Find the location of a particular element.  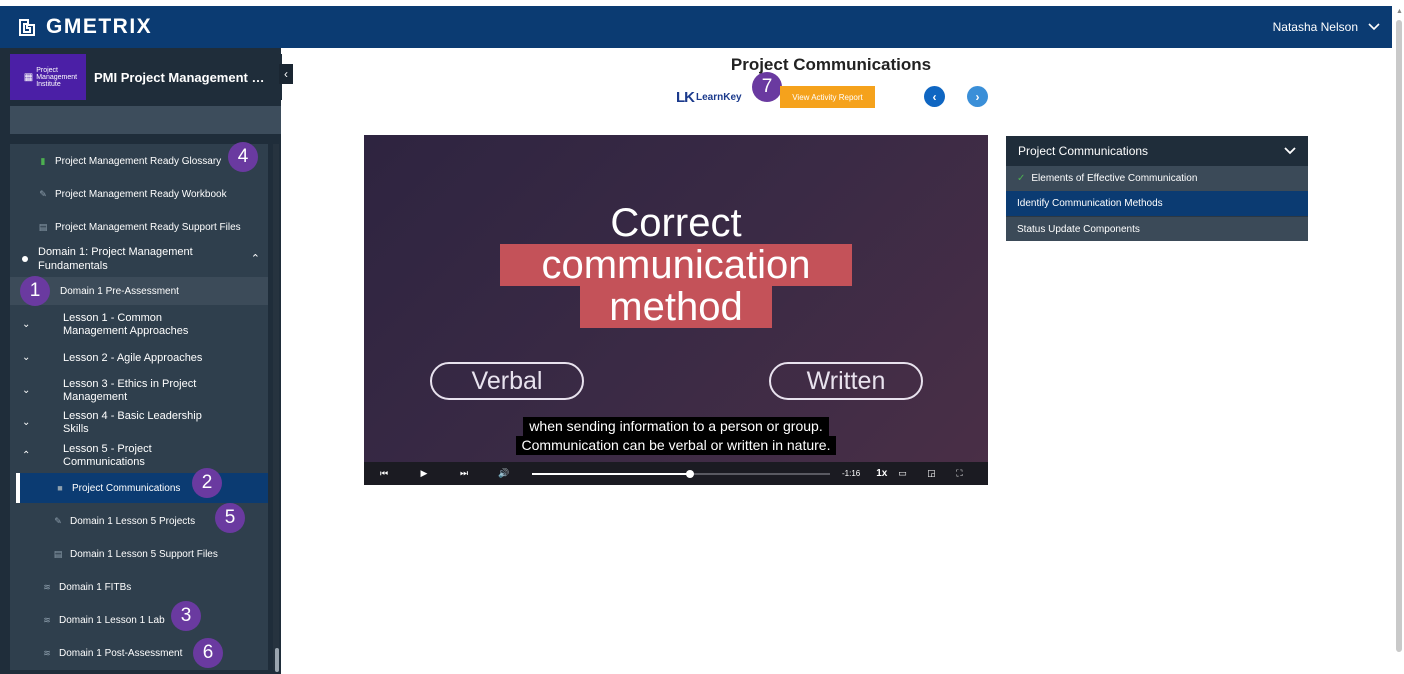

lesson-label: Lesson 4 - Basic Leadership Skills is located at coordinates (132, 423).